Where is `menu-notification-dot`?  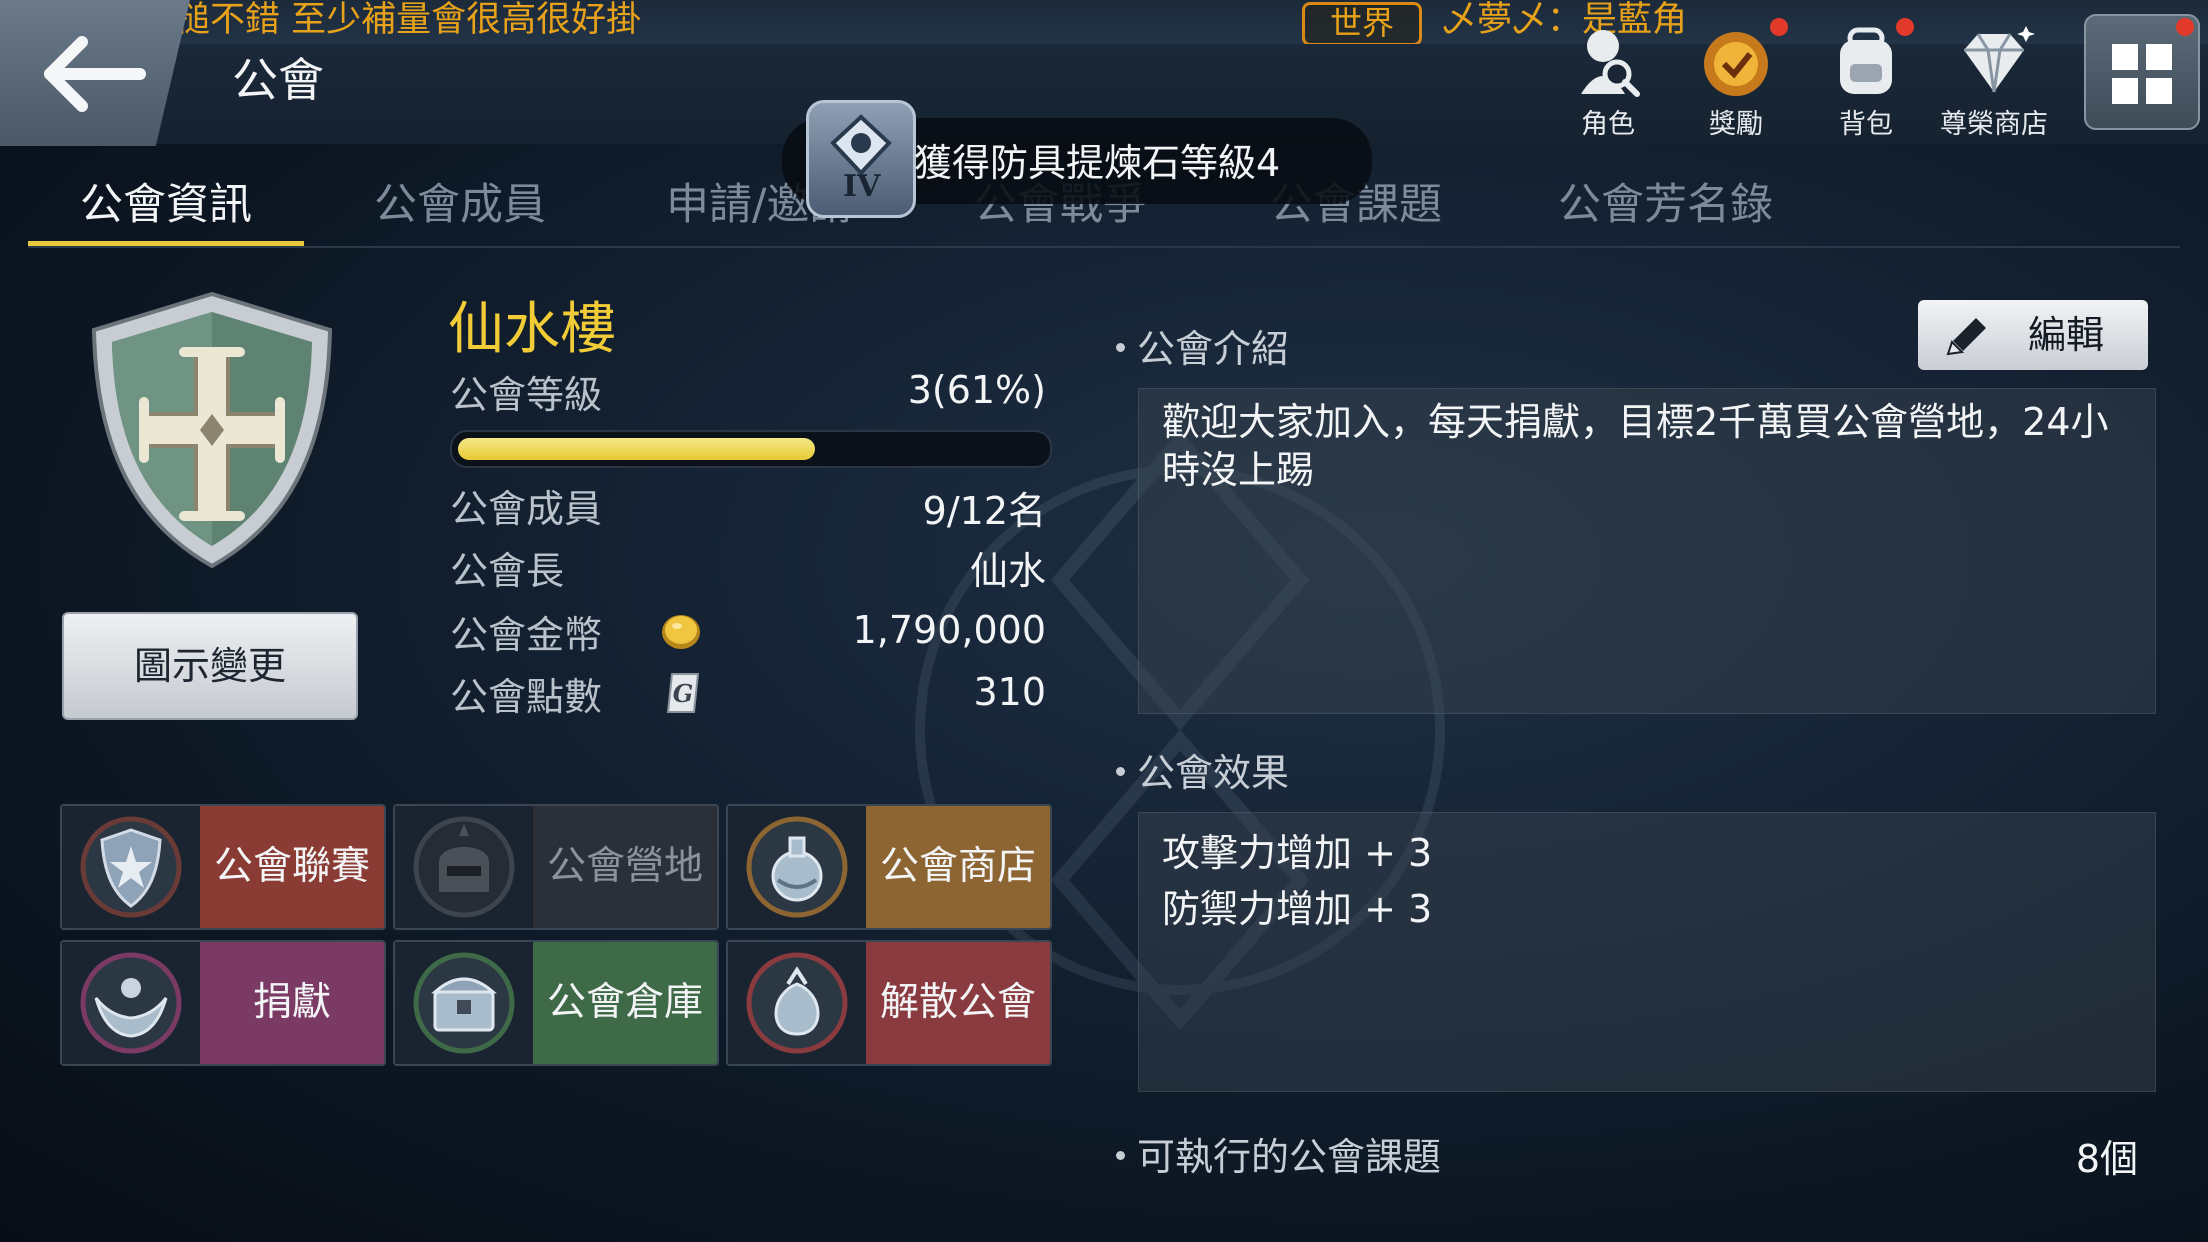 menu-notification-dot is located at coordinates (2185, 27).